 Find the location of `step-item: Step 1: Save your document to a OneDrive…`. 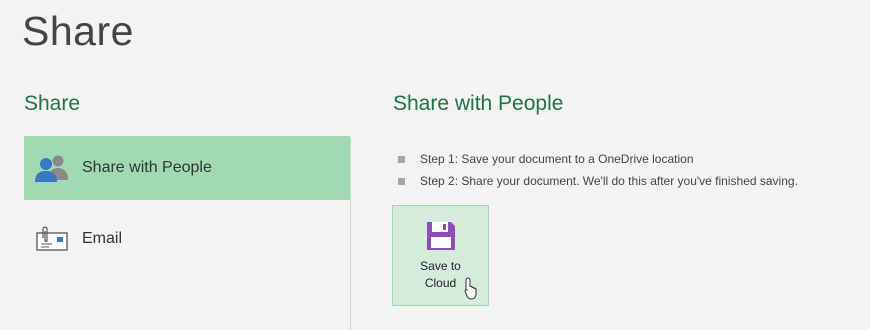

step-item: Step 1: Save your document to a OneDrive… is located at coordinates (598, 159).